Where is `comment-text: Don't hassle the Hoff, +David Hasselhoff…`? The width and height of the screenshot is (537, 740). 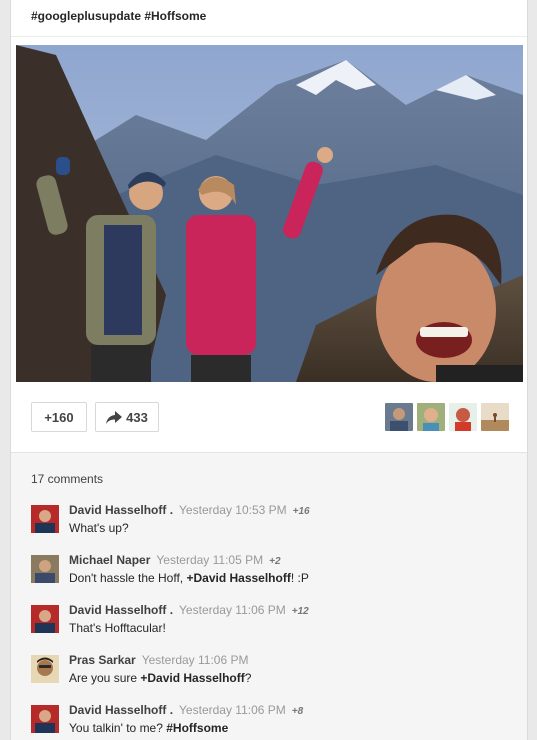 comment-text: Don't hassle the Hoff, +David Hasselhoff… is located at coordinates (189, 578).